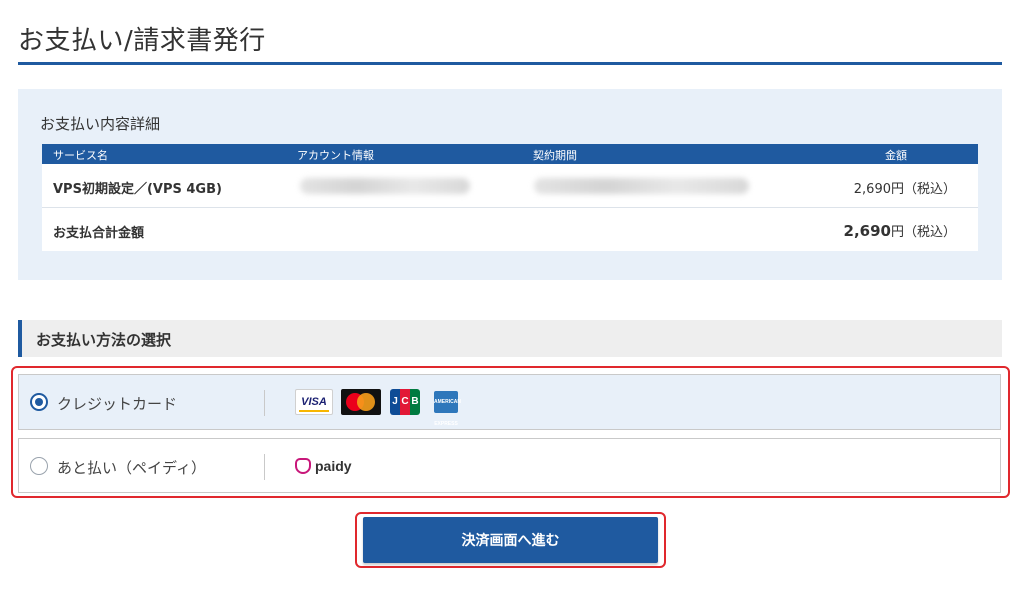  What do you see at coordinates (510, 154) in the screenshot?
I see `detail-table-header: サービス名 アカウント情報 契約期間 金額` at bounding box center [510, 154].